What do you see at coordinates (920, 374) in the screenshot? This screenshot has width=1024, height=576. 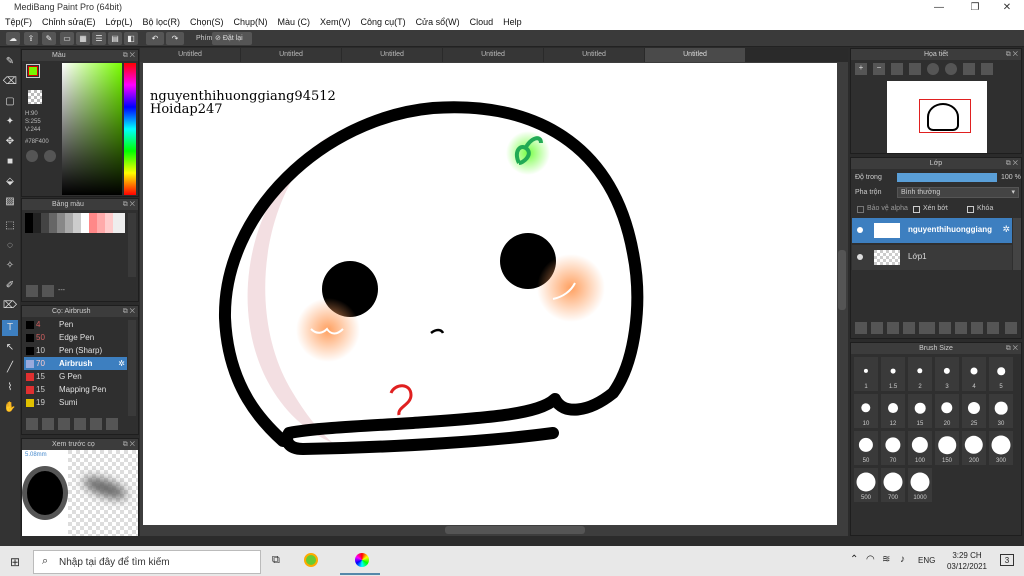 I see `brush-size-option: 2` at bounding box center [920, 374].